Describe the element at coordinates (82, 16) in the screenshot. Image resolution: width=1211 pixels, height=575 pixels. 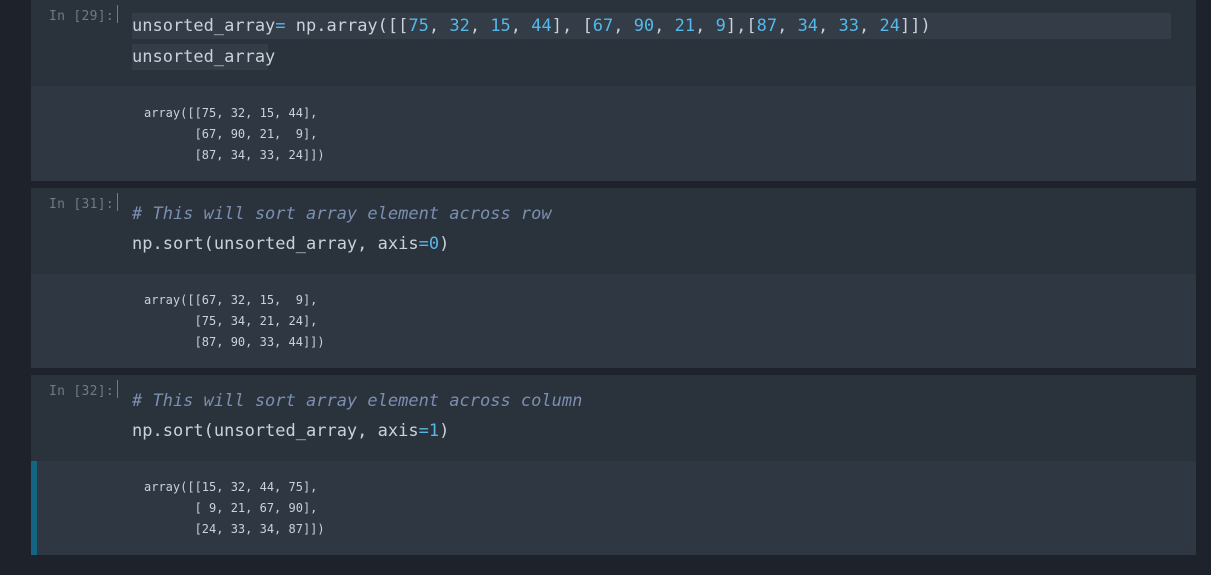
I see `input-prompt: In [29]:` at that location.